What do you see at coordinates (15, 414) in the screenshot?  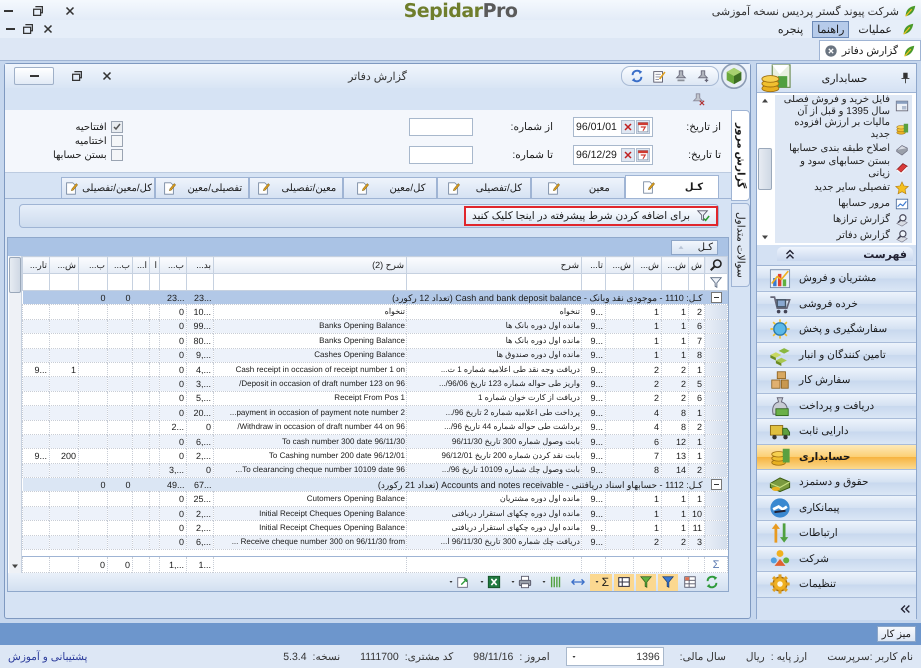 I see `scrollbar` at bounding box center [15, 414].